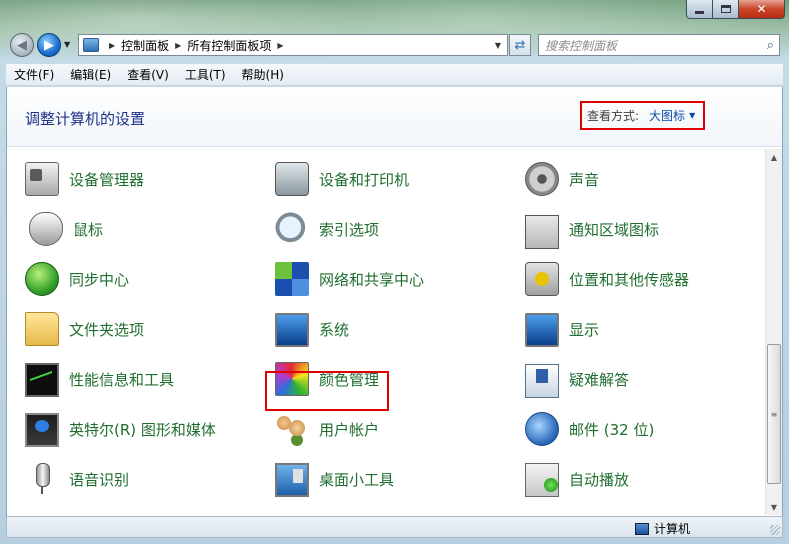 This screenshot has height=544, width=789. Describe the element at coordinates (562, 329) in the screenshot. I see `item-display: 显示` at that location.